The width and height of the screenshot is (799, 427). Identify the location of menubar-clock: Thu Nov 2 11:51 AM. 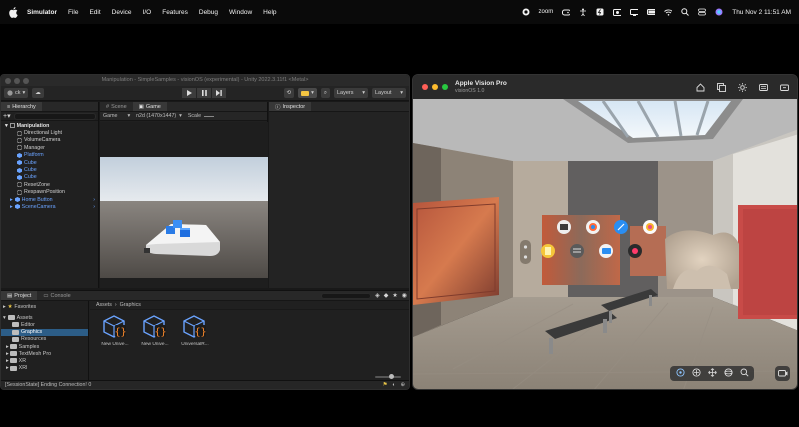
(761, 12).